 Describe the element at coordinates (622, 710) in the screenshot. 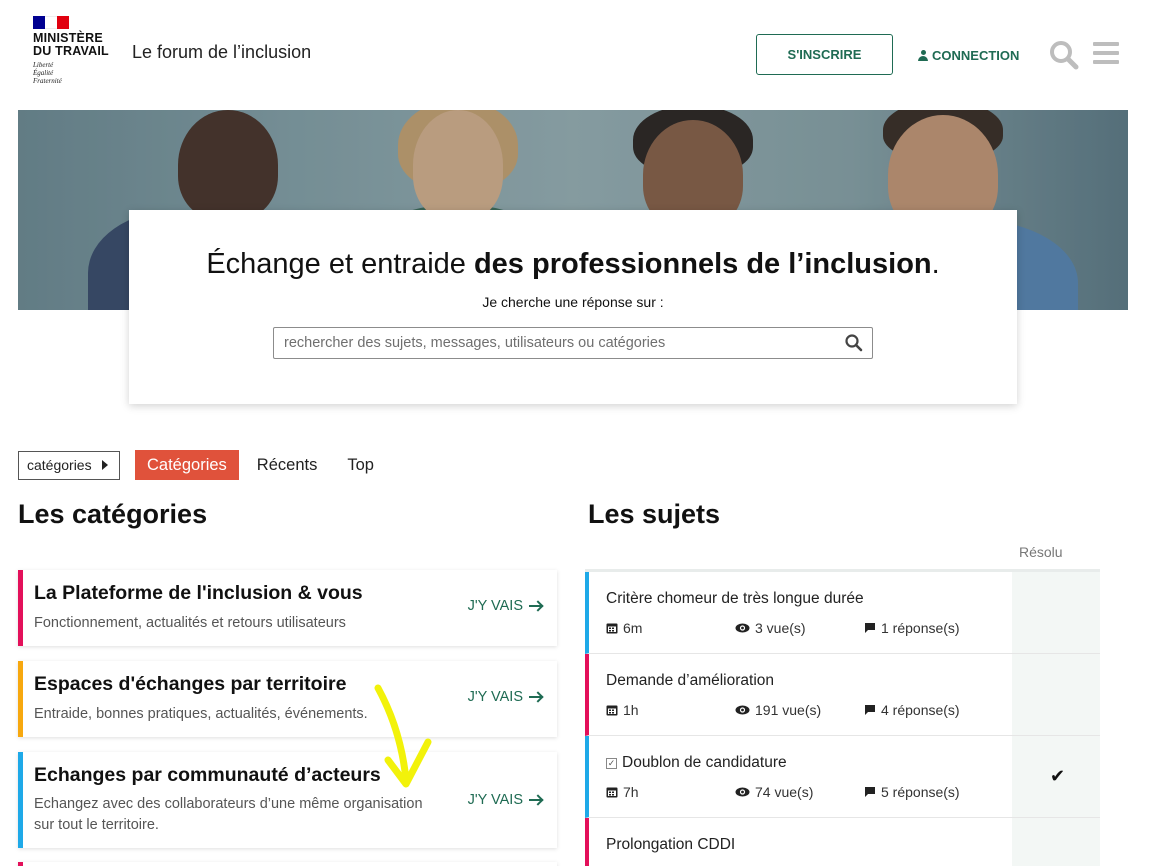

I see `topic-age: 1h` at that location.